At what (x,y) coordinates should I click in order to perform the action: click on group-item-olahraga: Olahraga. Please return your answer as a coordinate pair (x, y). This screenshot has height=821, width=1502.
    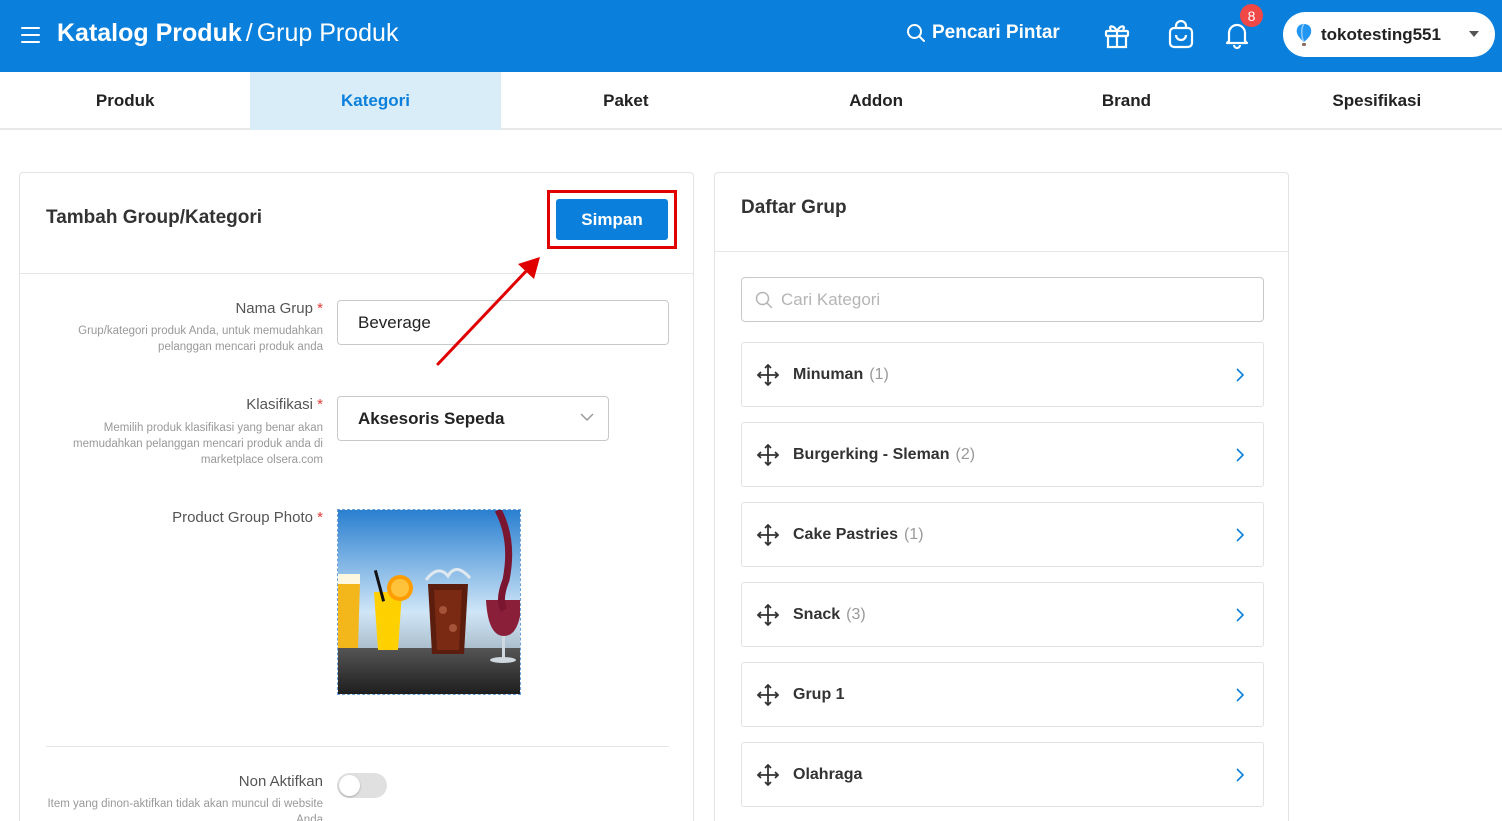
    Looking at the image, I should click on (1002, 774).